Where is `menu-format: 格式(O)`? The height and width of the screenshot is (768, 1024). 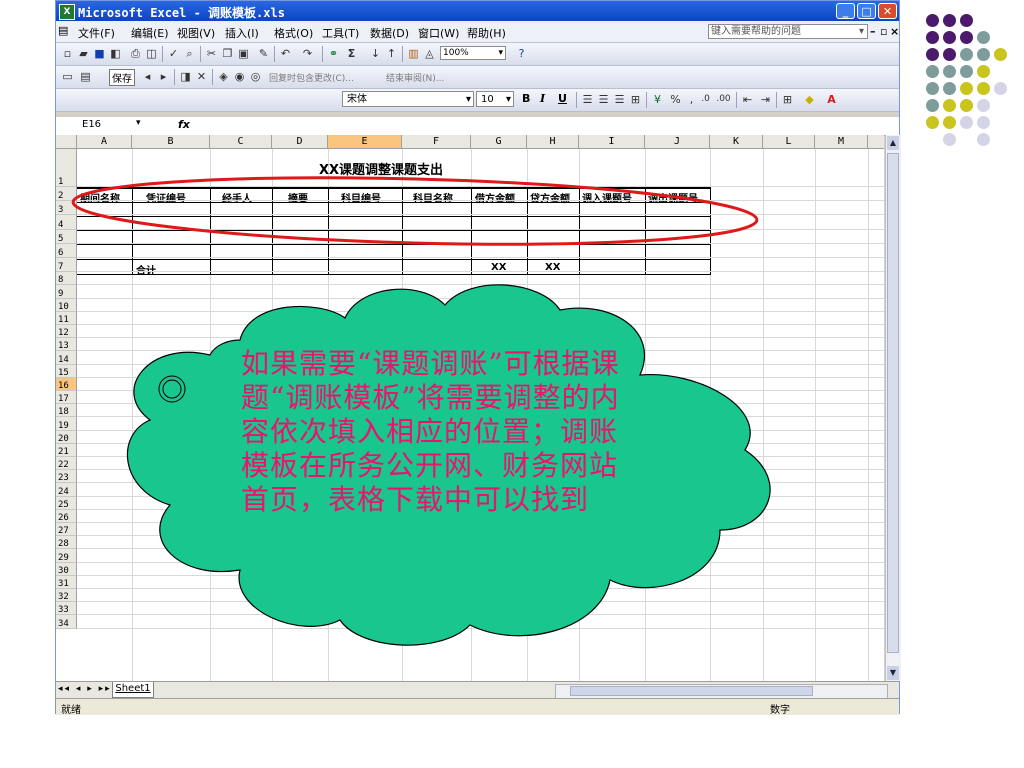
menu-format: 格式(O) is located at coordinates (293, 33).